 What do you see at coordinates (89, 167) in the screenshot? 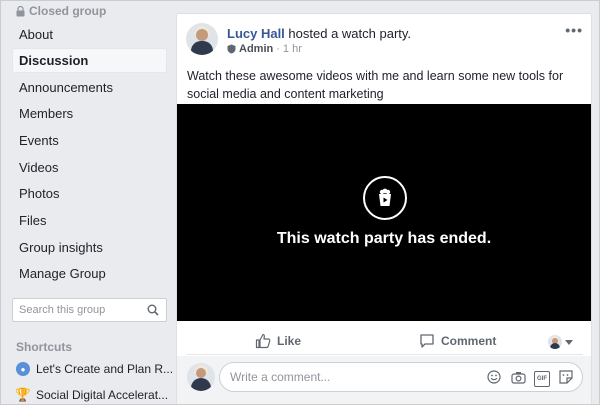
I see `sidebar-item-videos: Videos` at bounding box center [89, 167].